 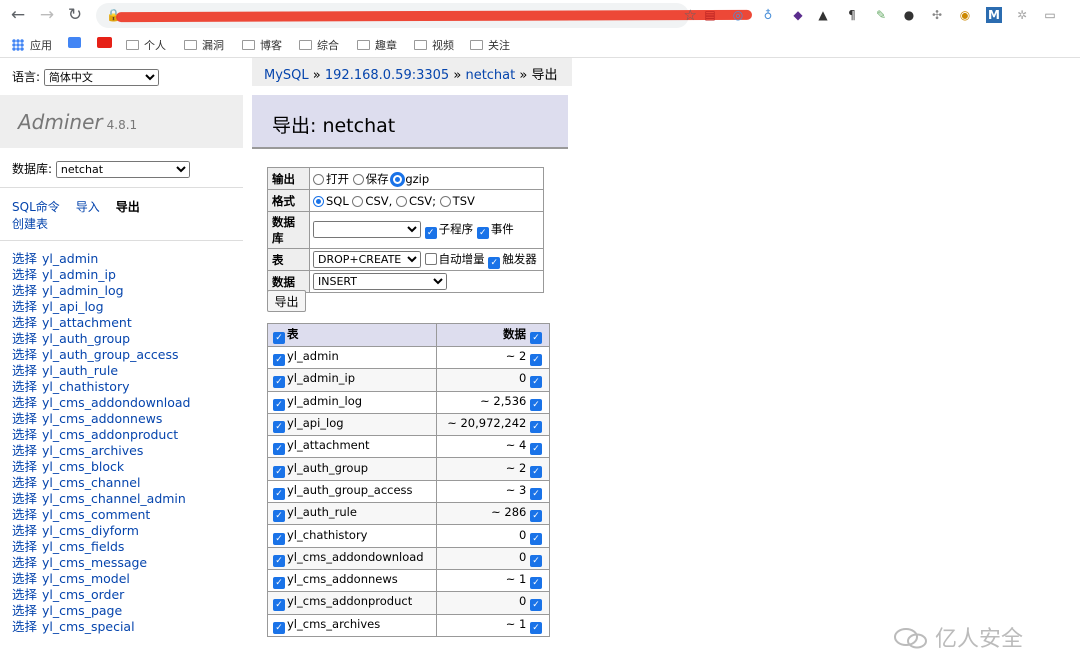 I want to click on format-csv-semicolon-radio: CSV;, so click(x=415, y=201).